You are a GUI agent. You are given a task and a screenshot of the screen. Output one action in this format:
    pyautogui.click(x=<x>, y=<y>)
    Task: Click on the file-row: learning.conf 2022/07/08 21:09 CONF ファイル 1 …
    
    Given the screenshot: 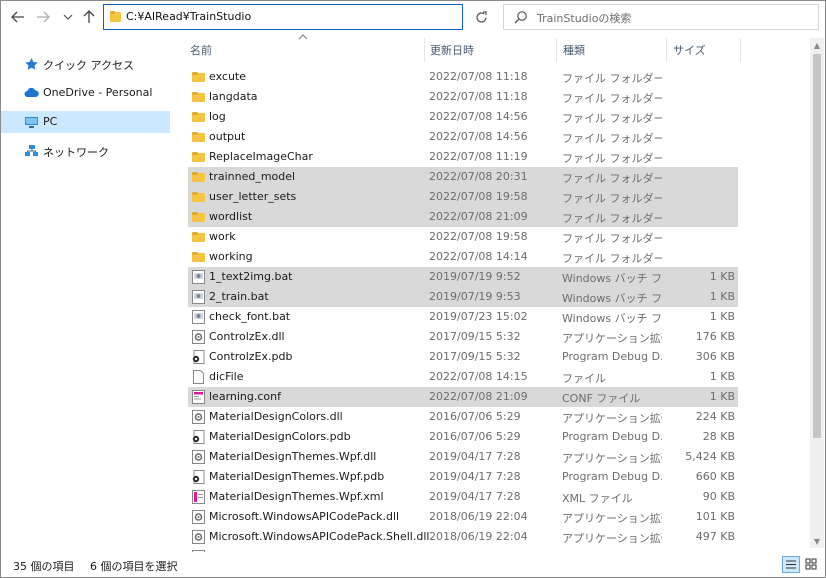 What is the action you would take?
    pyautogui.click(x=463, y=397)
    